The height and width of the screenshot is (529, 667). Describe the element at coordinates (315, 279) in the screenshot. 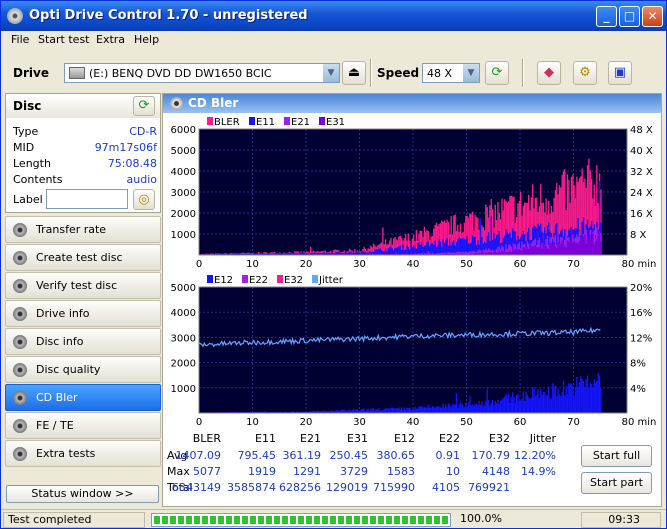

I see `legend-swatch` at that location.